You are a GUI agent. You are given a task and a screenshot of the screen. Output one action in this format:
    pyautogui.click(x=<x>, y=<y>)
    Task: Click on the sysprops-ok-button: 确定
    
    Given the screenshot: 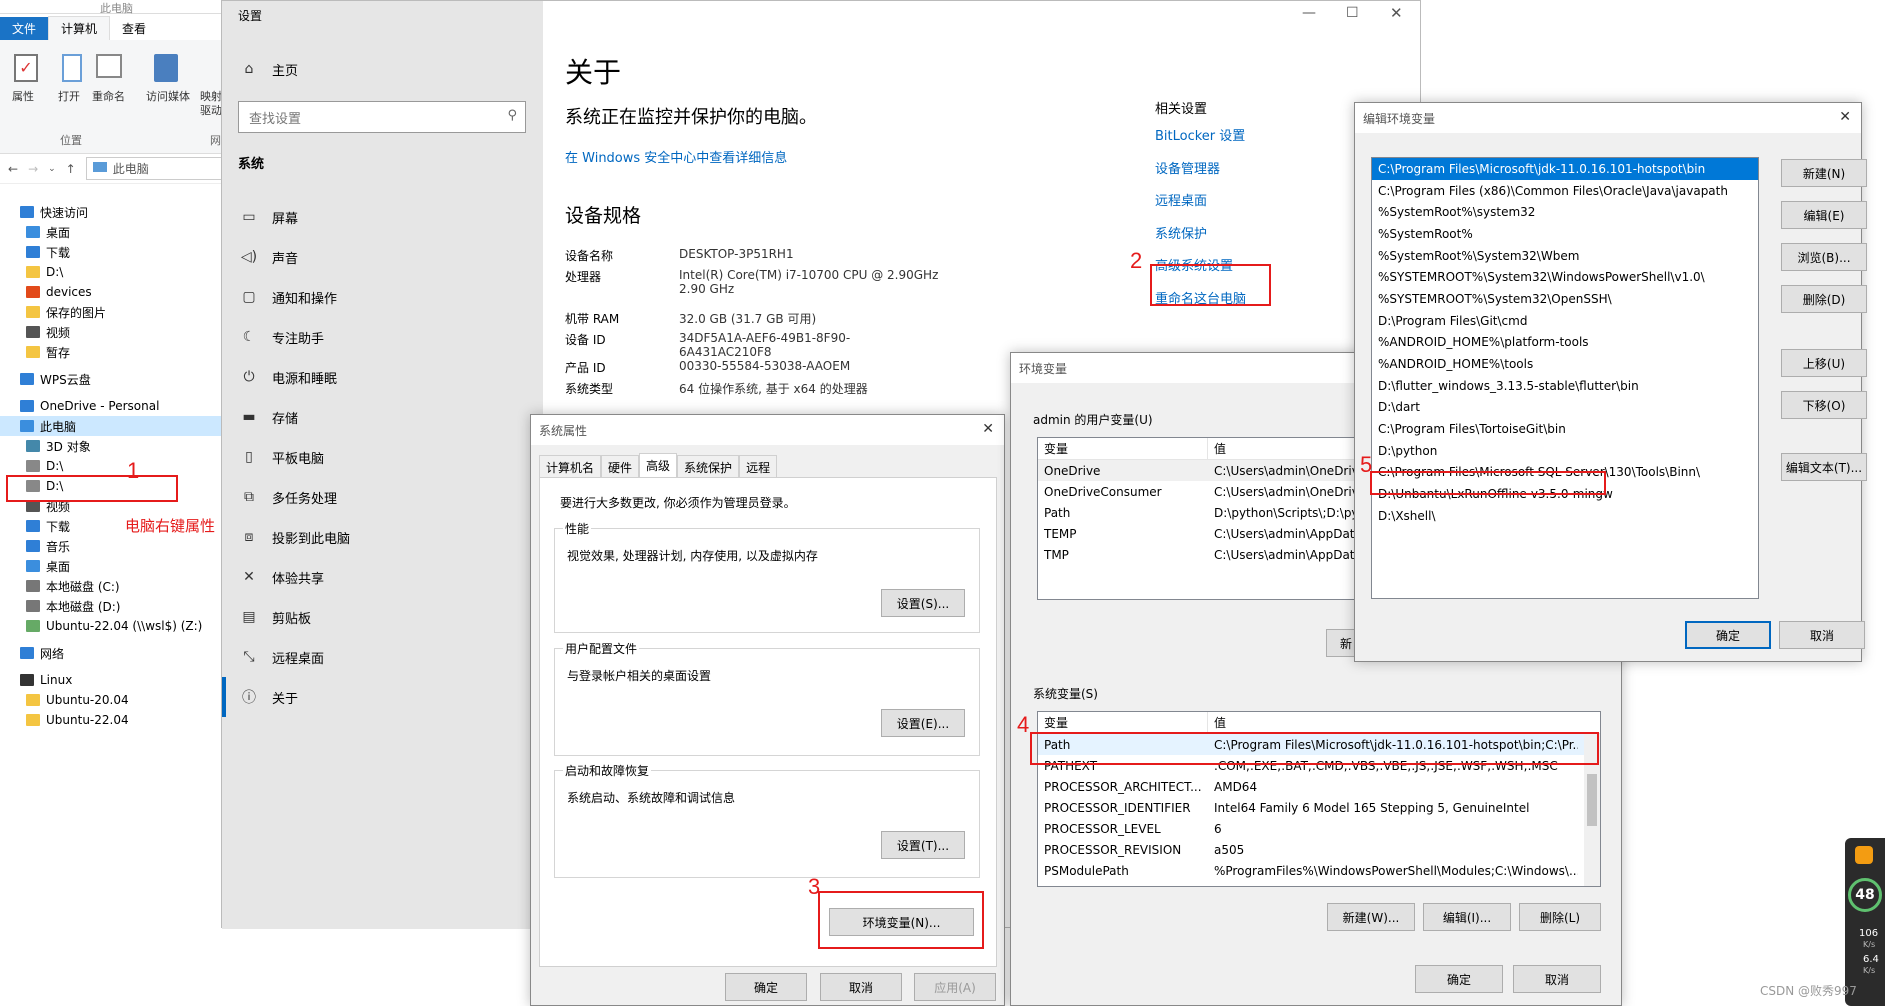 What is the action you would take?
    pyautogui.click(x=766, y=987)
    